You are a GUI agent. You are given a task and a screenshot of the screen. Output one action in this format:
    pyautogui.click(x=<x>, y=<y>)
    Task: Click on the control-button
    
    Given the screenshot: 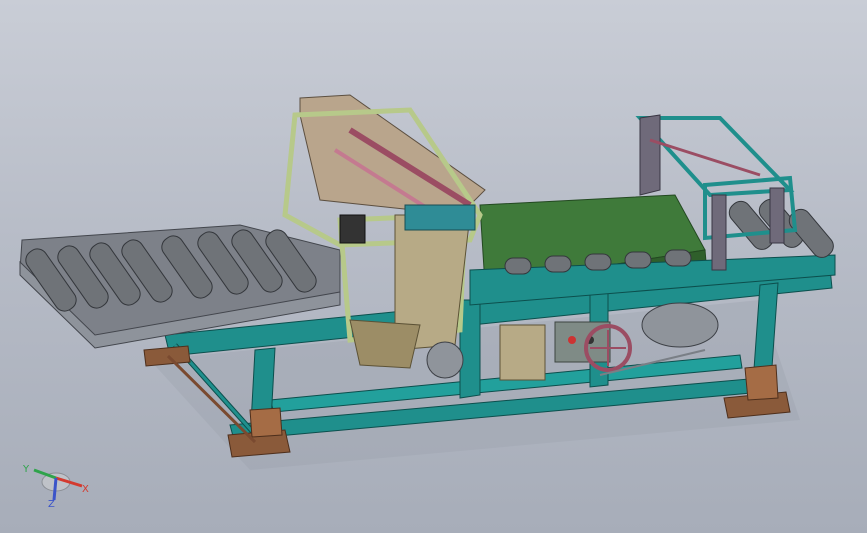 What is the action you would take?
    pyautogui.click(x=572, y=340)
    